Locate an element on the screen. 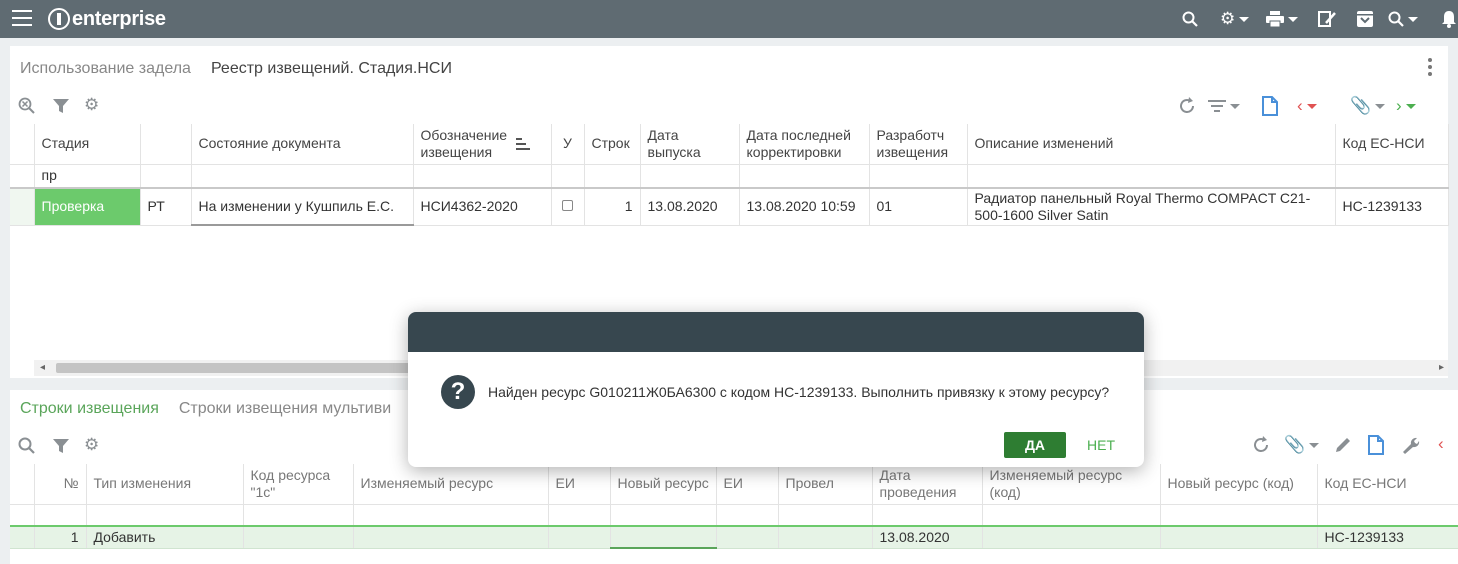  stage-filter-input: пр is located at coordinates (87, 176).